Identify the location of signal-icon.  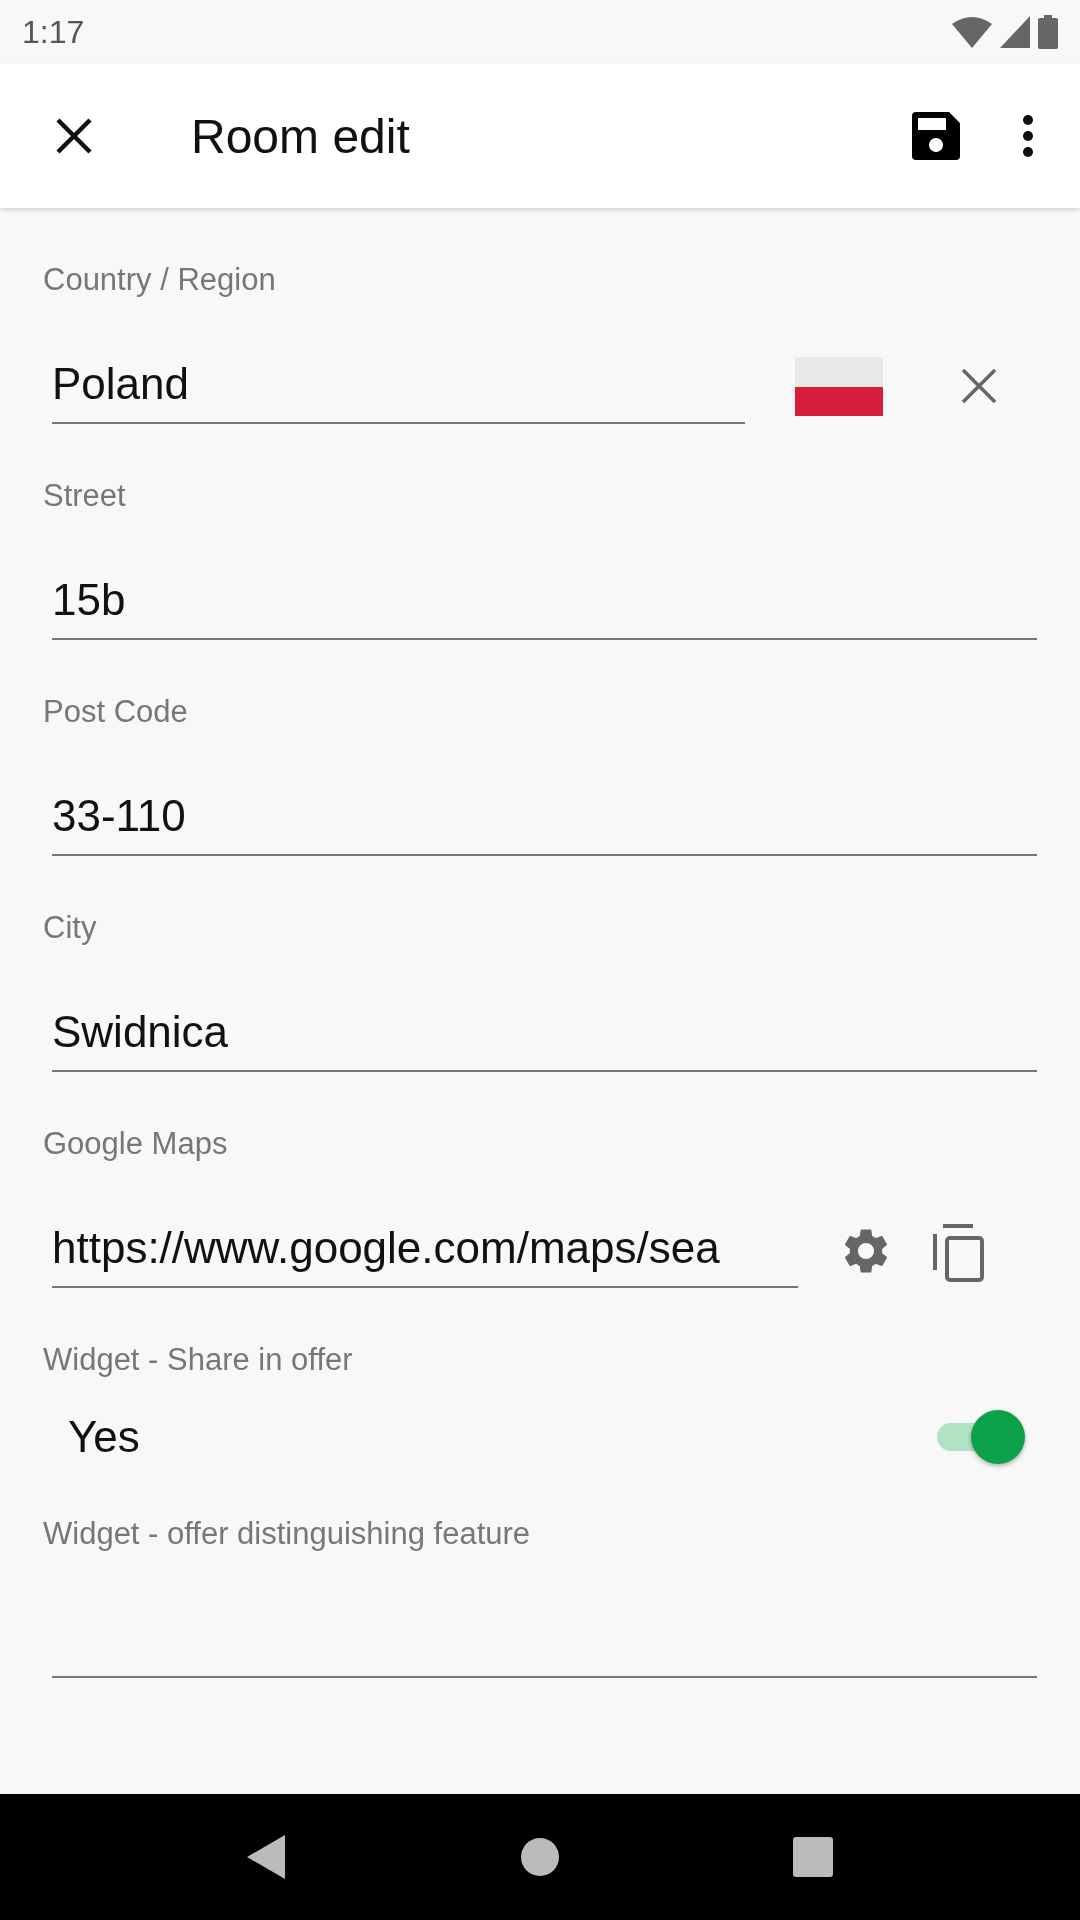
(1015, 32).